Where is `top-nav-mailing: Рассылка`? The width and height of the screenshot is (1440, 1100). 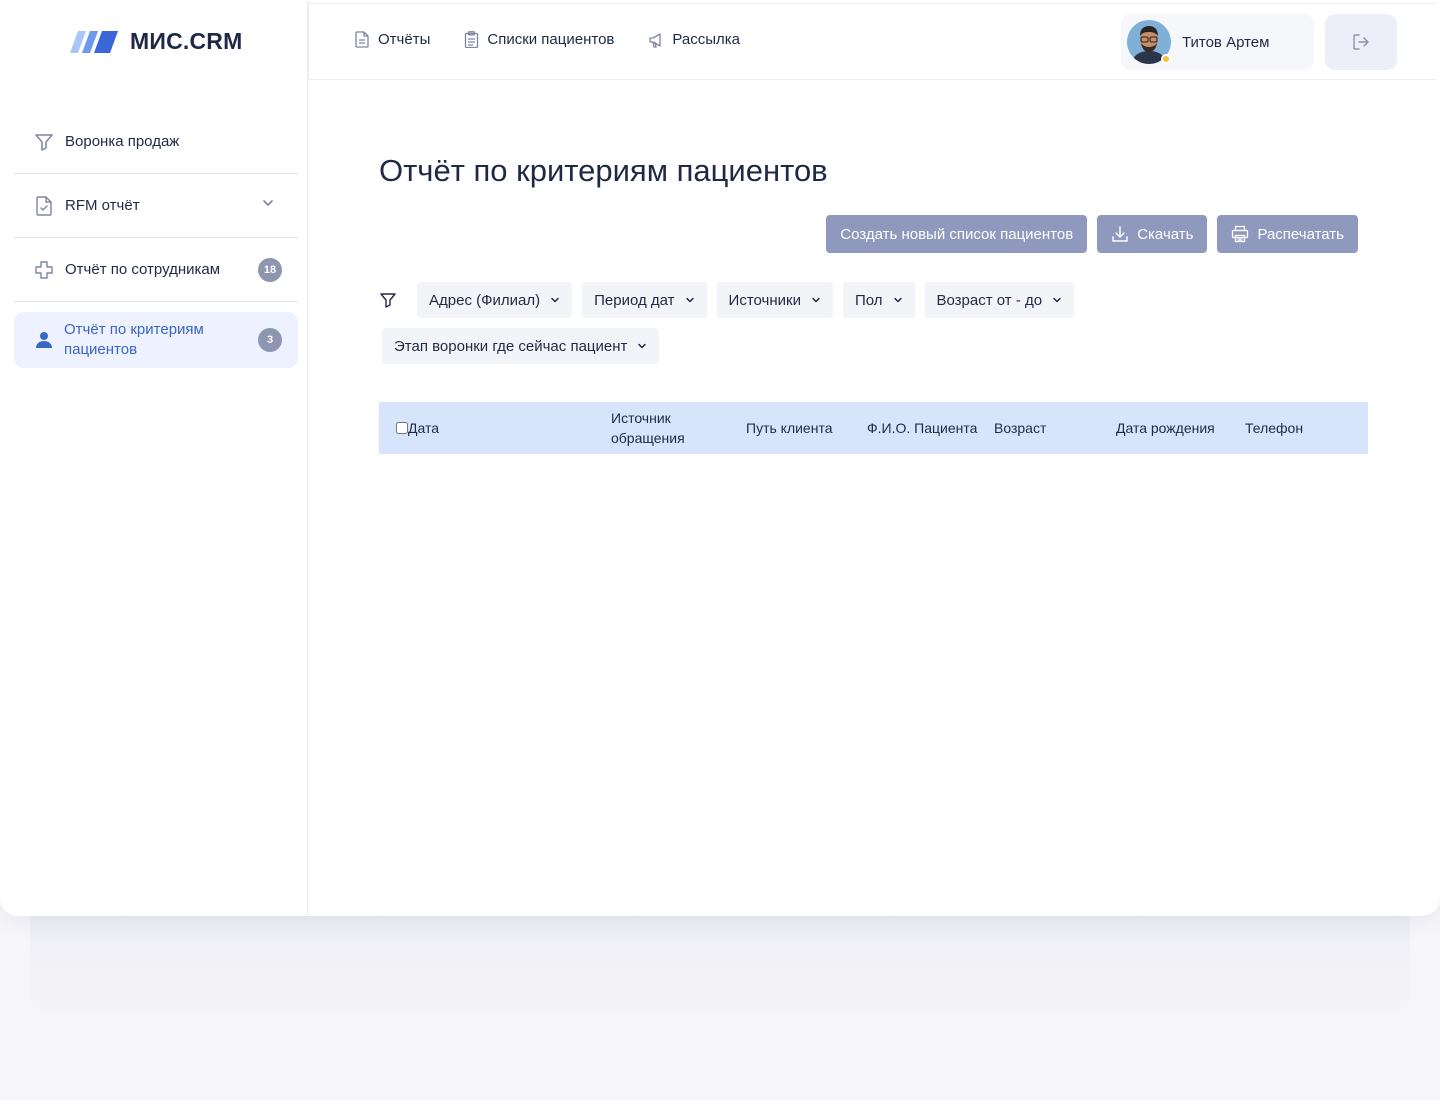 top-nav-mailing: Рассылка is located at coordinates (694, 39).